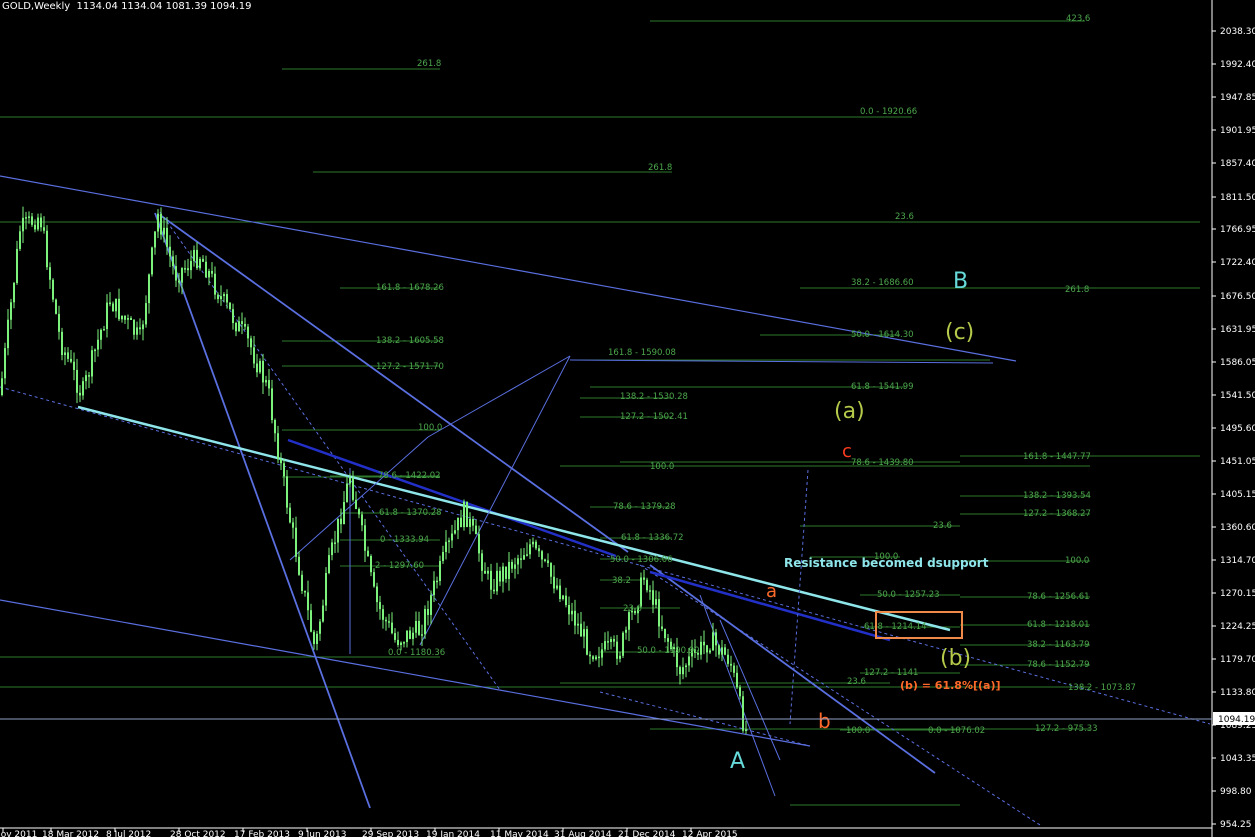 The height and width of the screenshot is (837, 1255). I want to click on wave-label: B, so click(960, 281).